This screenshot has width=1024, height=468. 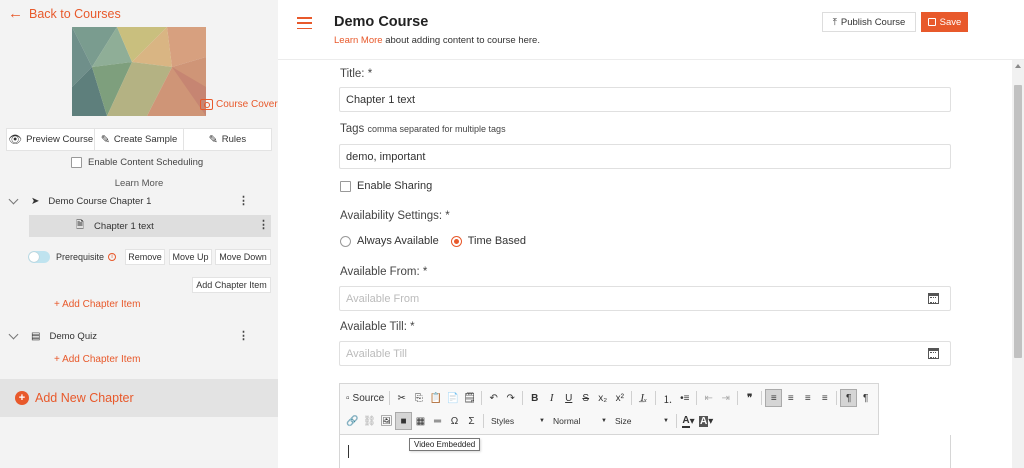 I want to click on available-till-input, so click(x=645, y=353).